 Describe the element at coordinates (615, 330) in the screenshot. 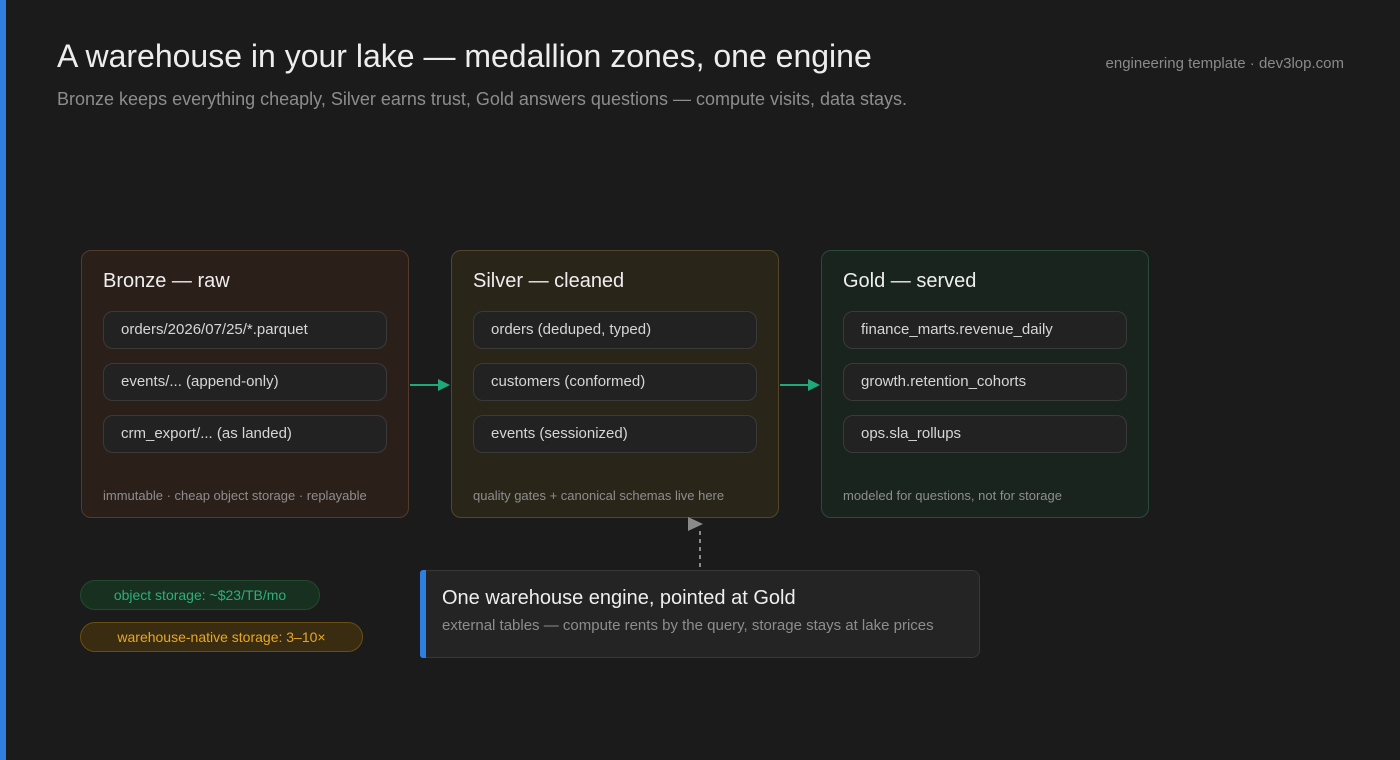

I see `zone-item: orders (deduped, typed)` at that location.